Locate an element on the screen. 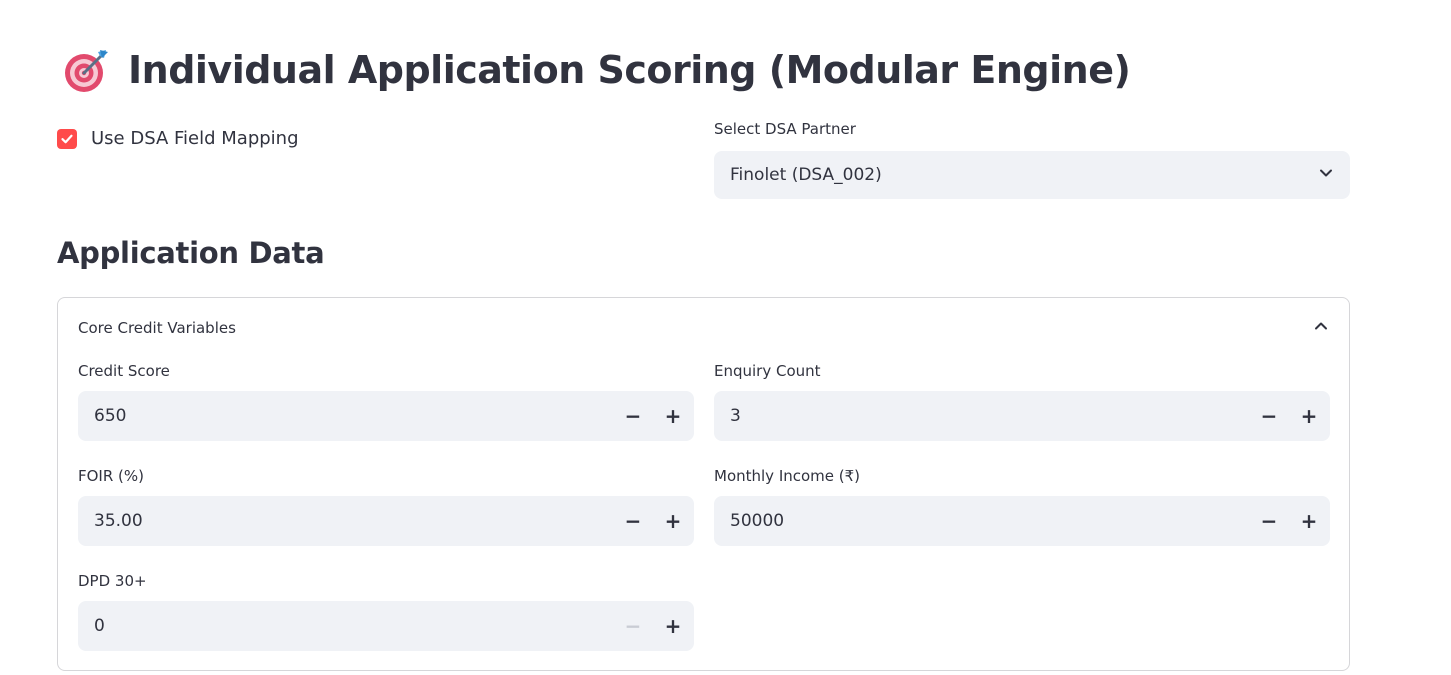  target-dart-icon is located at coordinates (86, 70).